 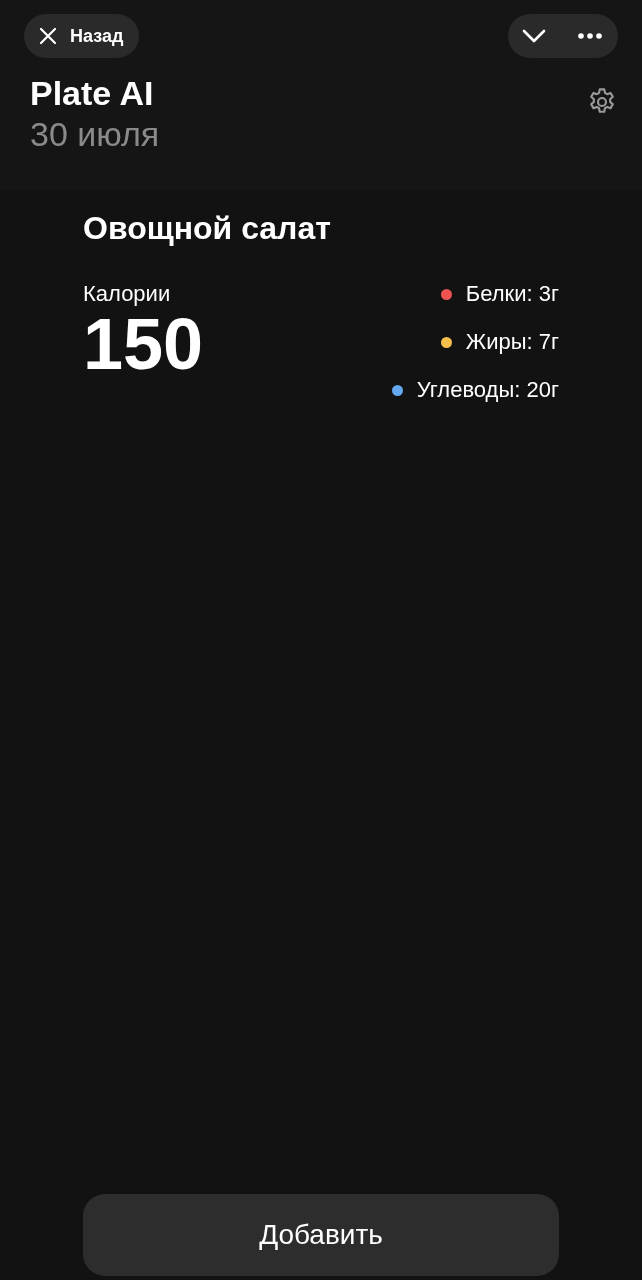 I want to click on more-icon, so click(x=590, y=36).